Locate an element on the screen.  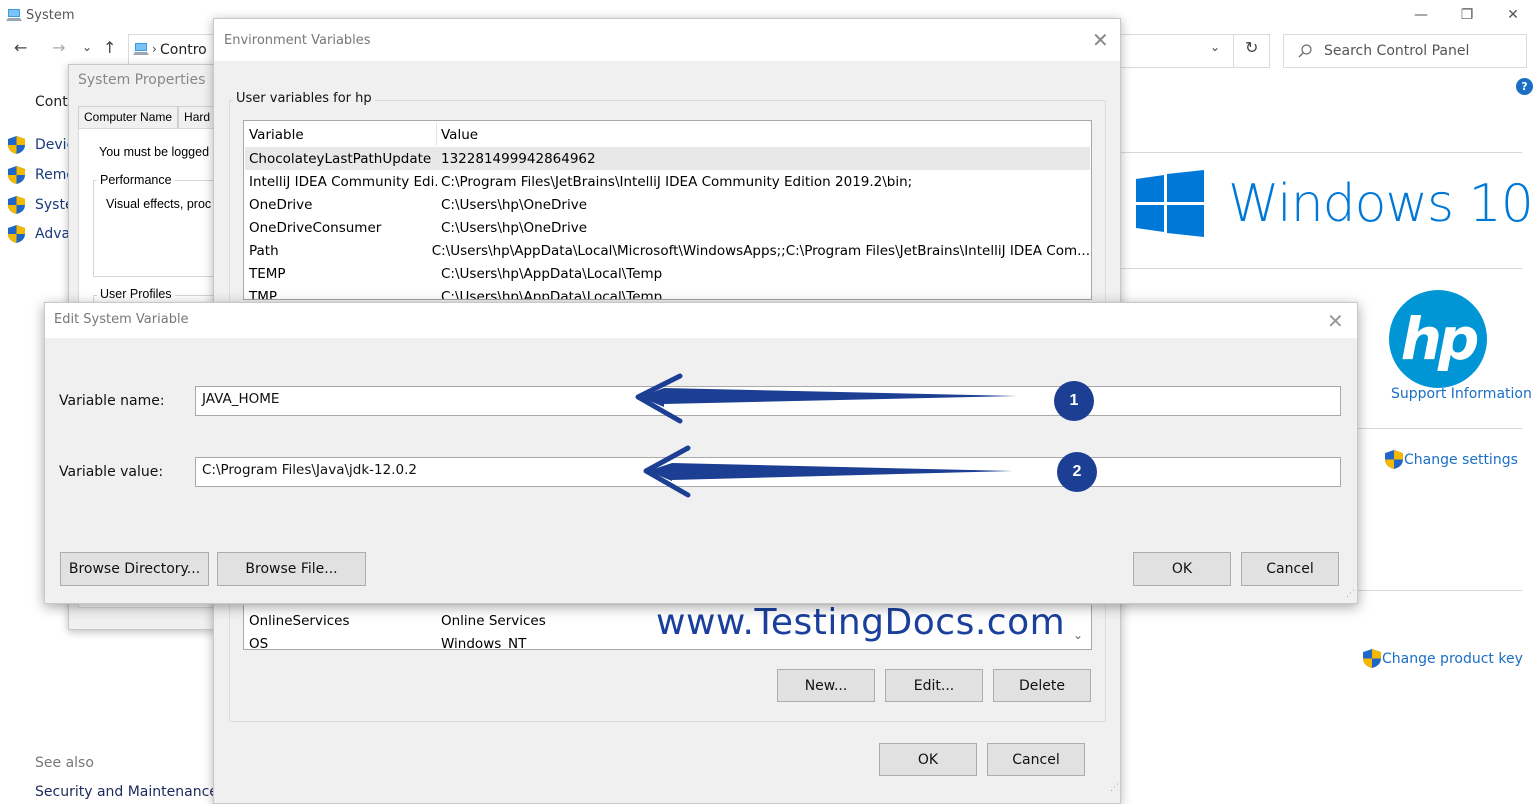
list-header: Variable Value is located at coordinates (667, 134).